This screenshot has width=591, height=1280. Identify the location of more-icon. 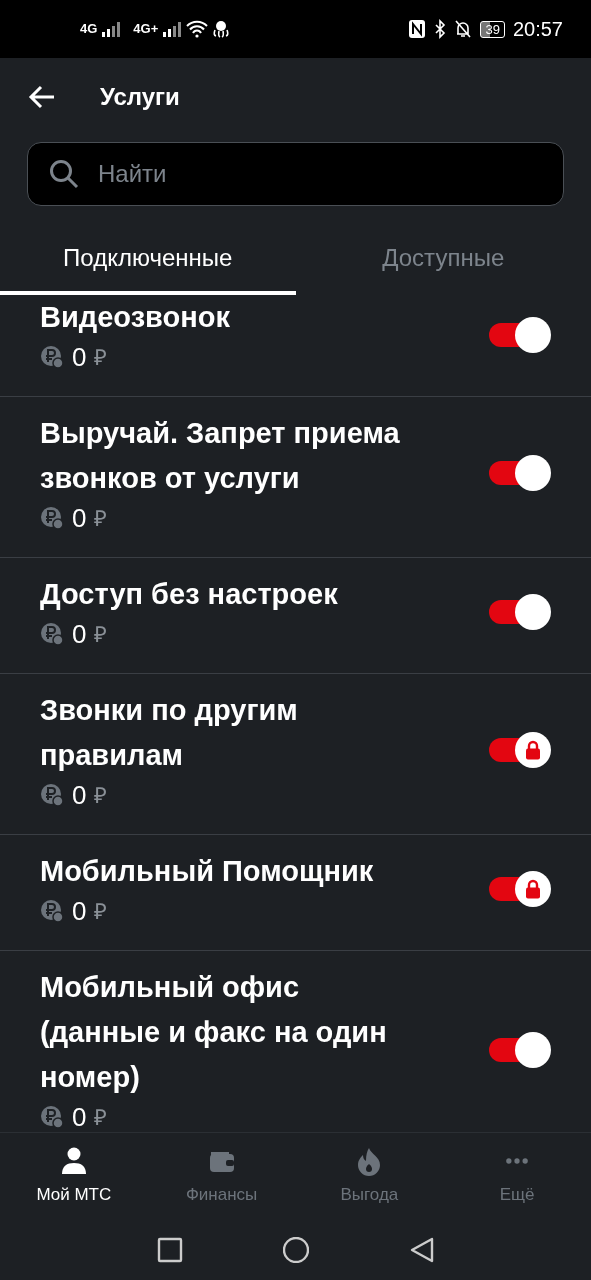
(517, 1160).